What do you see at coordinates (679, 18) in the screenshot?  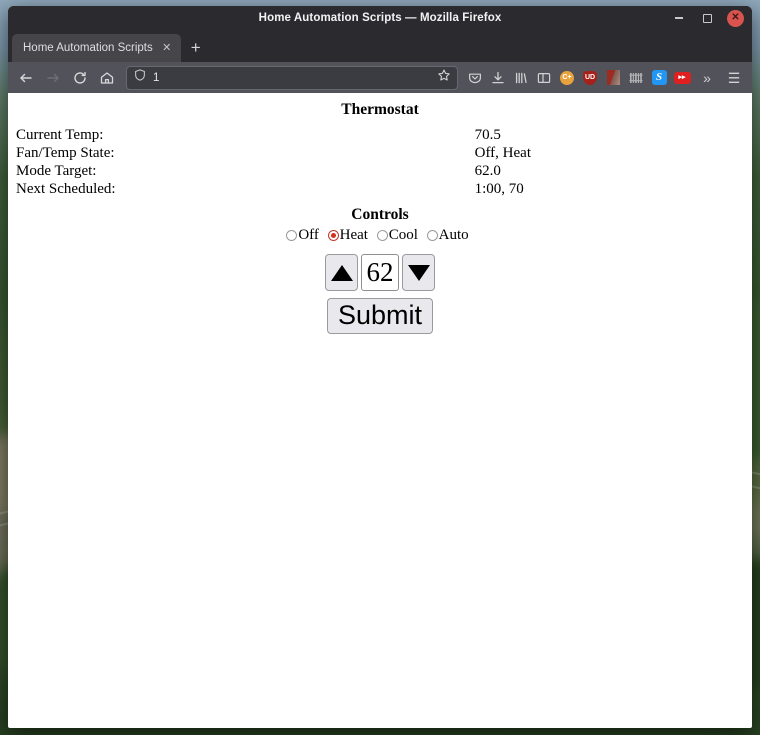 I see `minimize-button` at bounding box center [679, 18].